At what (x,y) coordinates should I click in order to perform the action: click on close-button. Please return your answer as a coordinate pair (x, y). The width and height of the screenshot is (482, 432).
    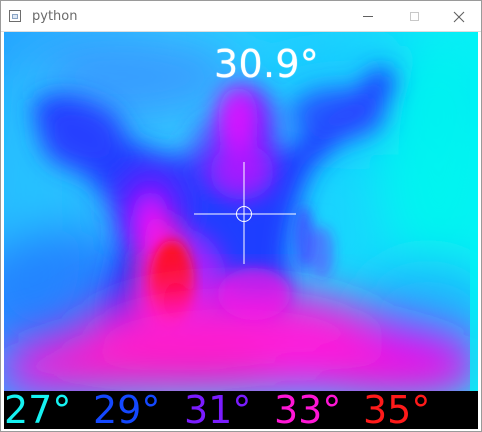
    Looking at the image, I should click on (458, 16).